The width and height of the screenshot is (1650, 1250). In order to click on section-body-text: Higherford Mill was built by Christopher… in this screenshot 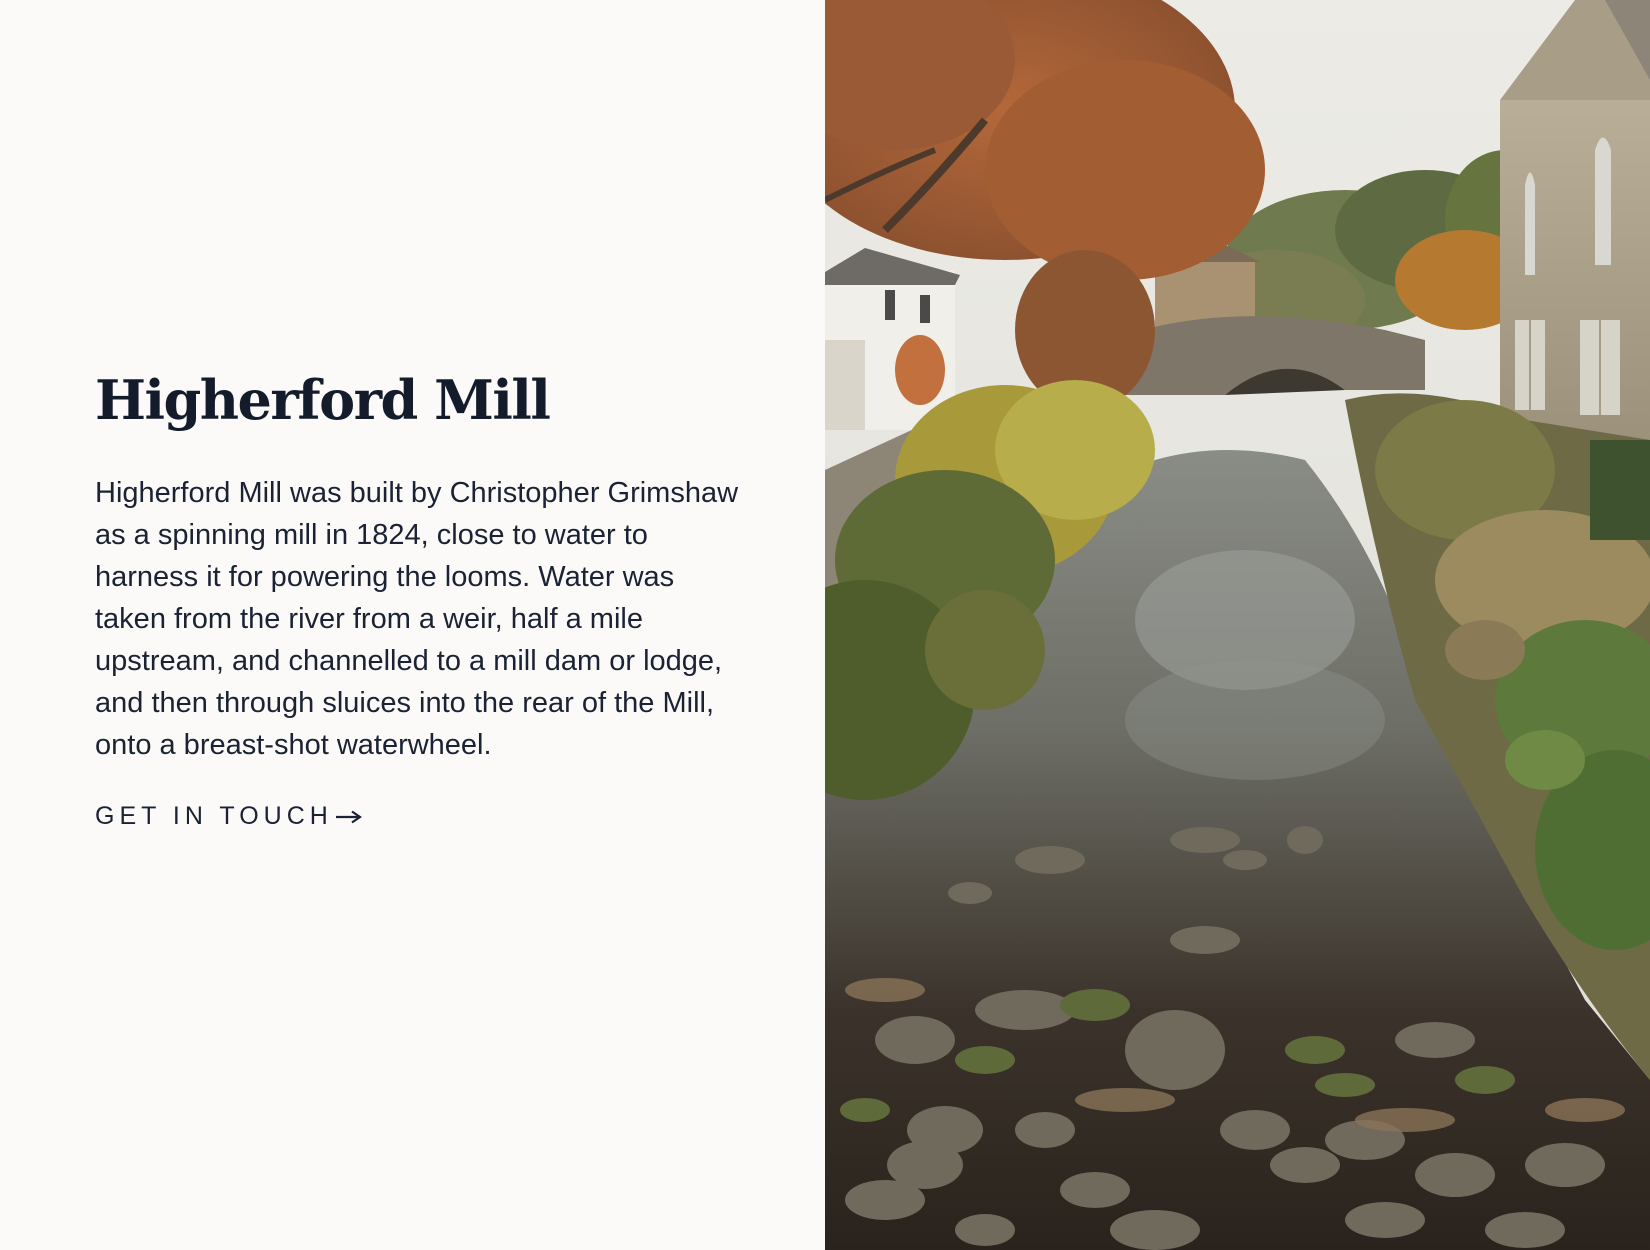, I will do `click(417, 619)`.